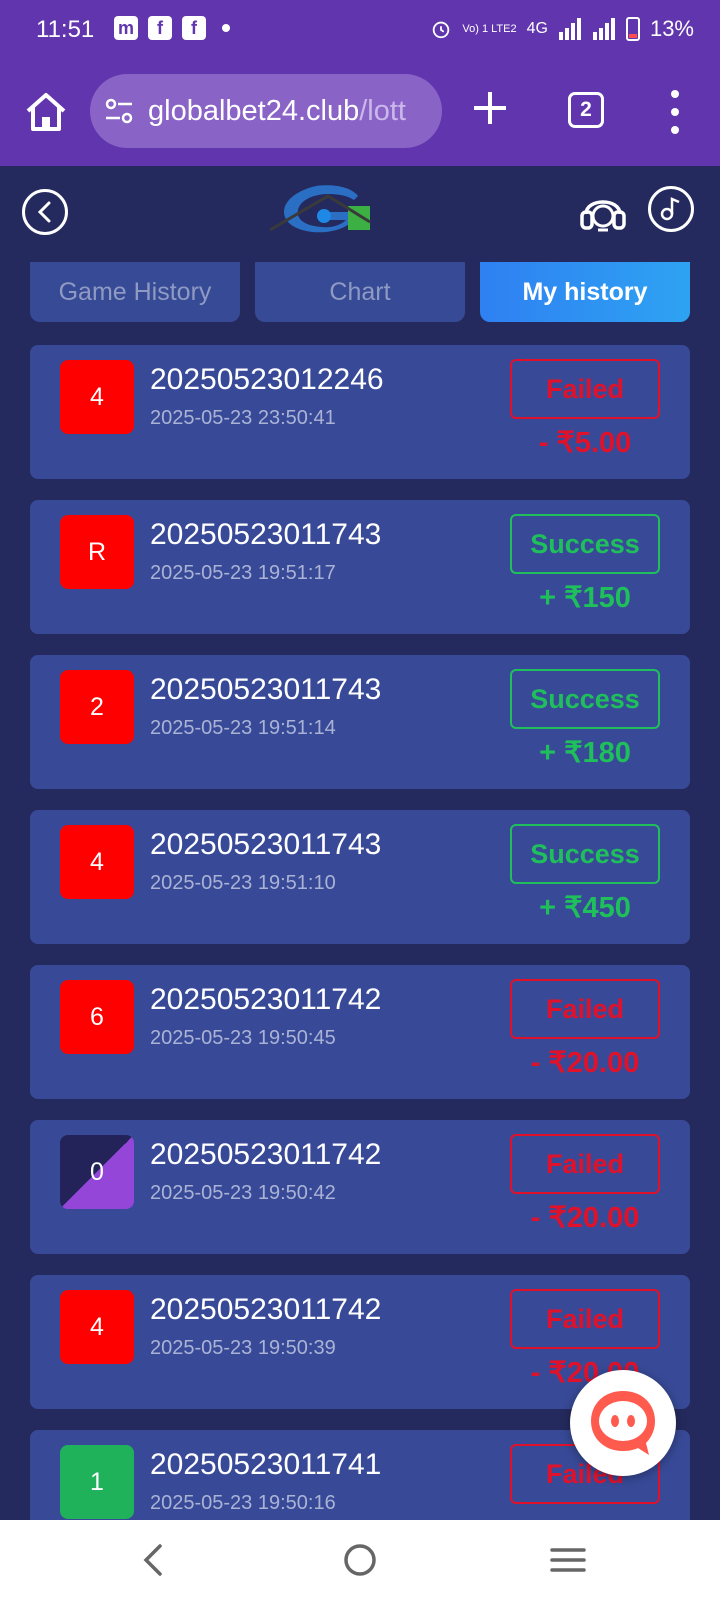  What do you see at coordinates (320, 209) in the screenshot?
I see `site-logo` at bounding box center [320, 209].